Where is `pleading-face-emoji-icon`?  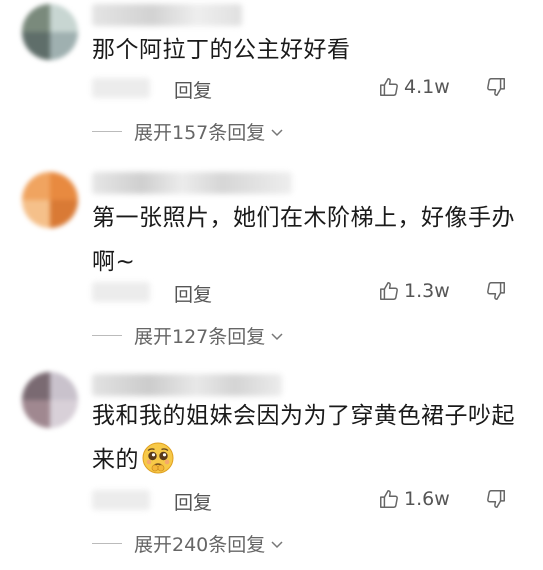 pleading-face-emoji-icon is located at coordinates (158, 458).